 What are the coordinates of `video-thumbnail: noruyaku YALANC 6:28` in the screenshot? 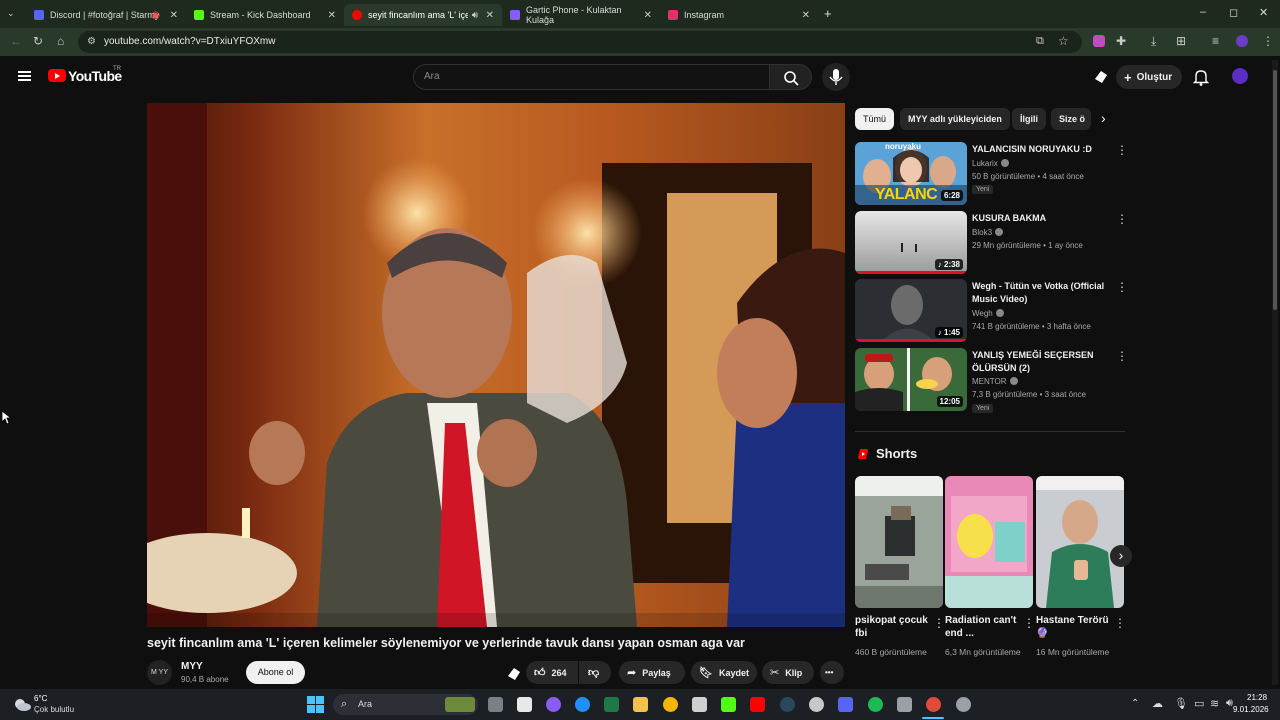 It's located at (911, 173).